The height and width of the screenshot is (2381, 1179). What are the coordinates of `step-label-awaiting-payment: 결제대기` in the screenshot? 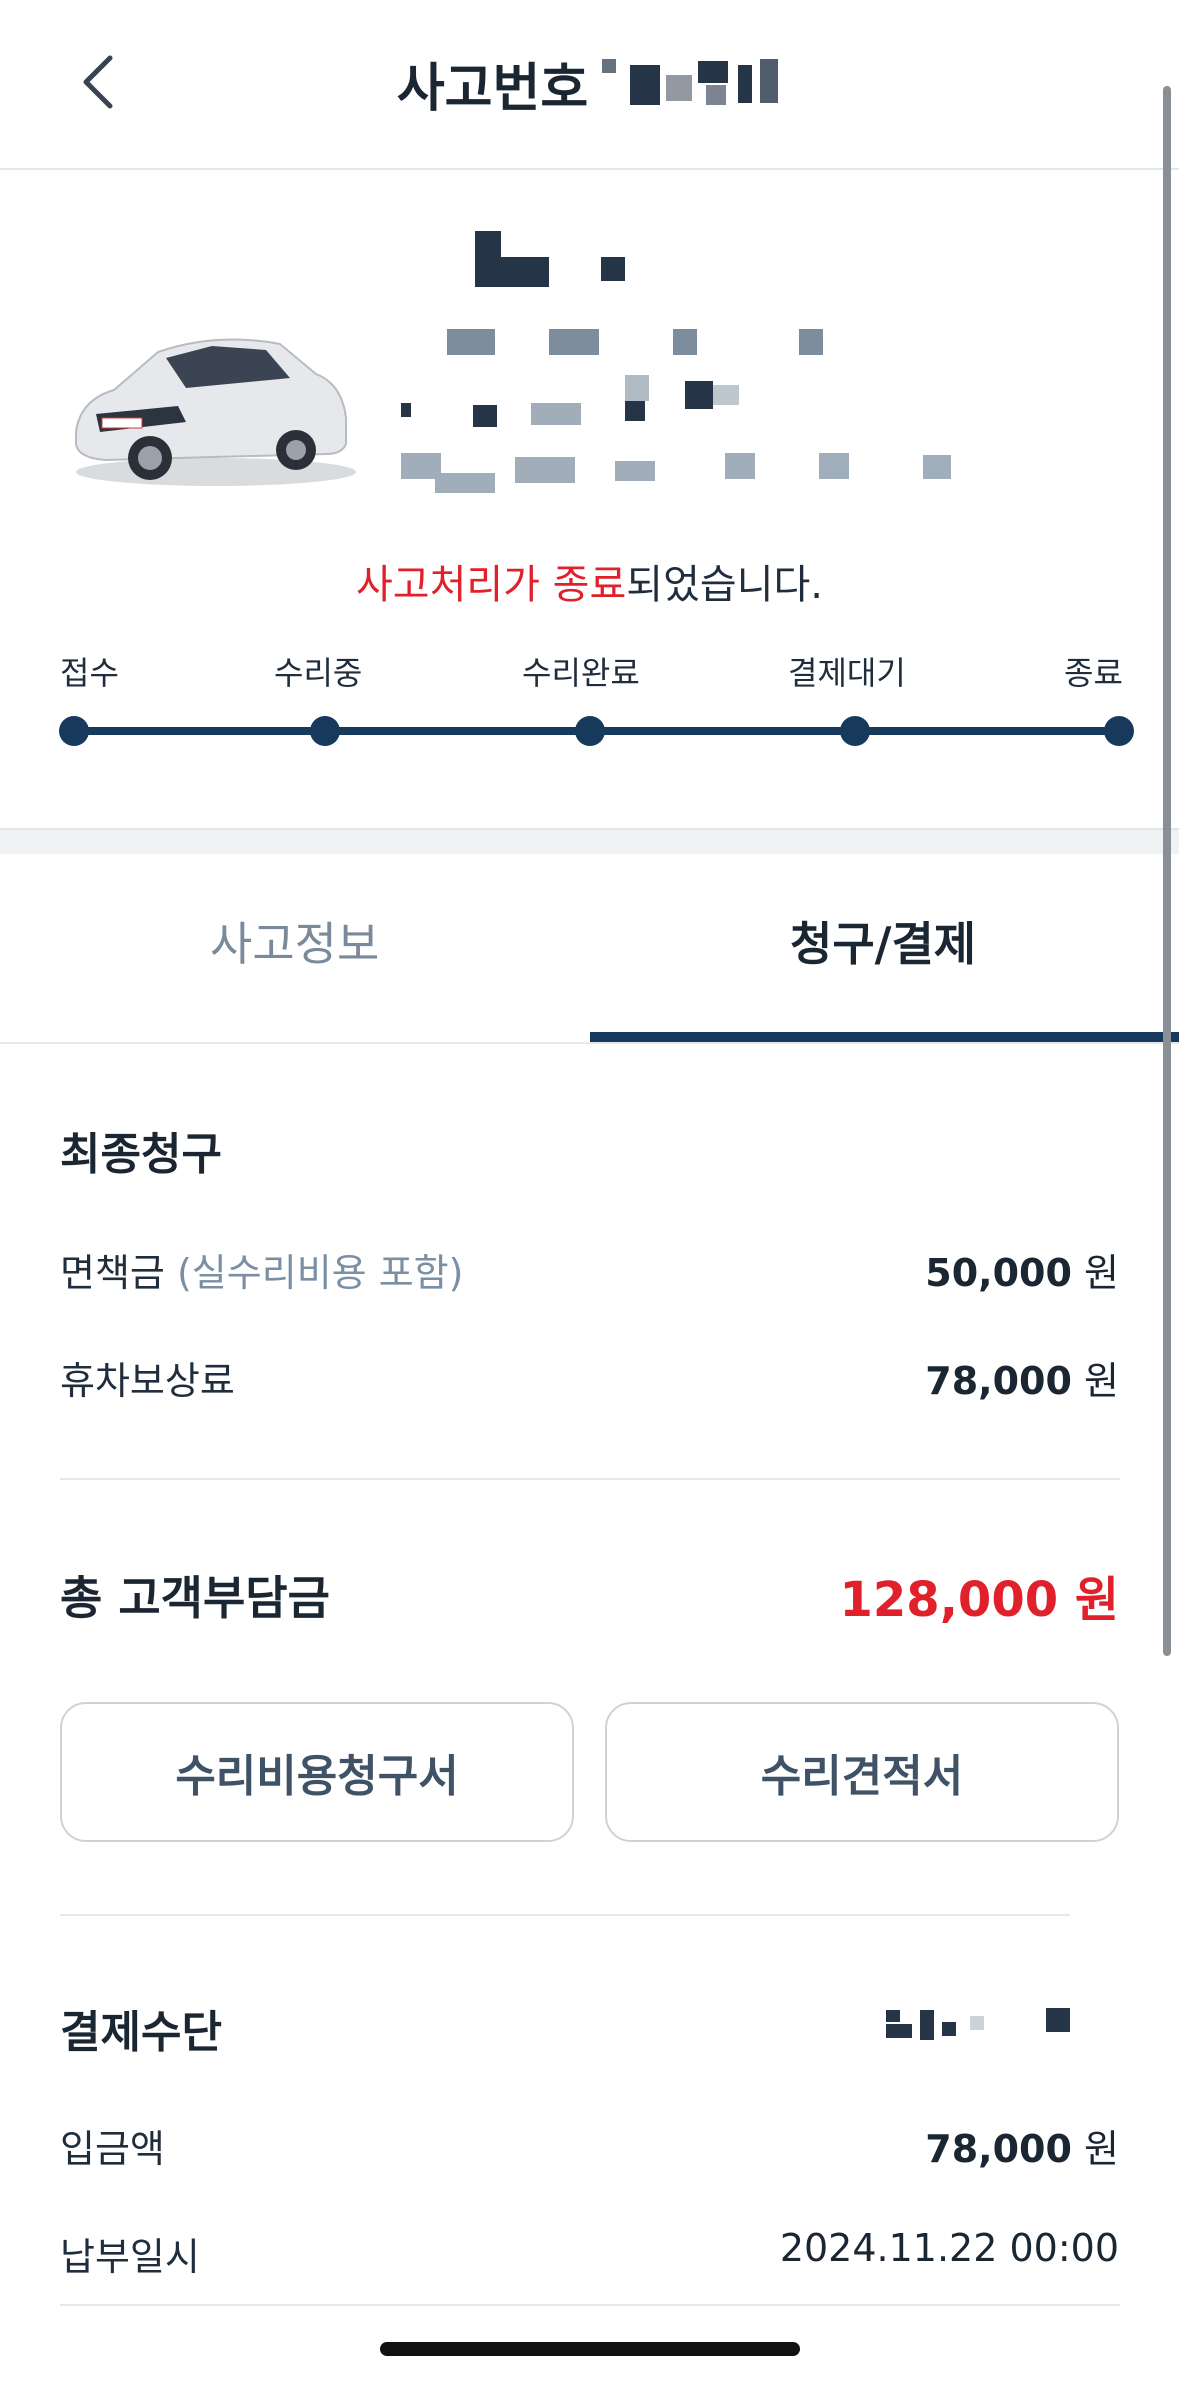 It's located at (847, 673).